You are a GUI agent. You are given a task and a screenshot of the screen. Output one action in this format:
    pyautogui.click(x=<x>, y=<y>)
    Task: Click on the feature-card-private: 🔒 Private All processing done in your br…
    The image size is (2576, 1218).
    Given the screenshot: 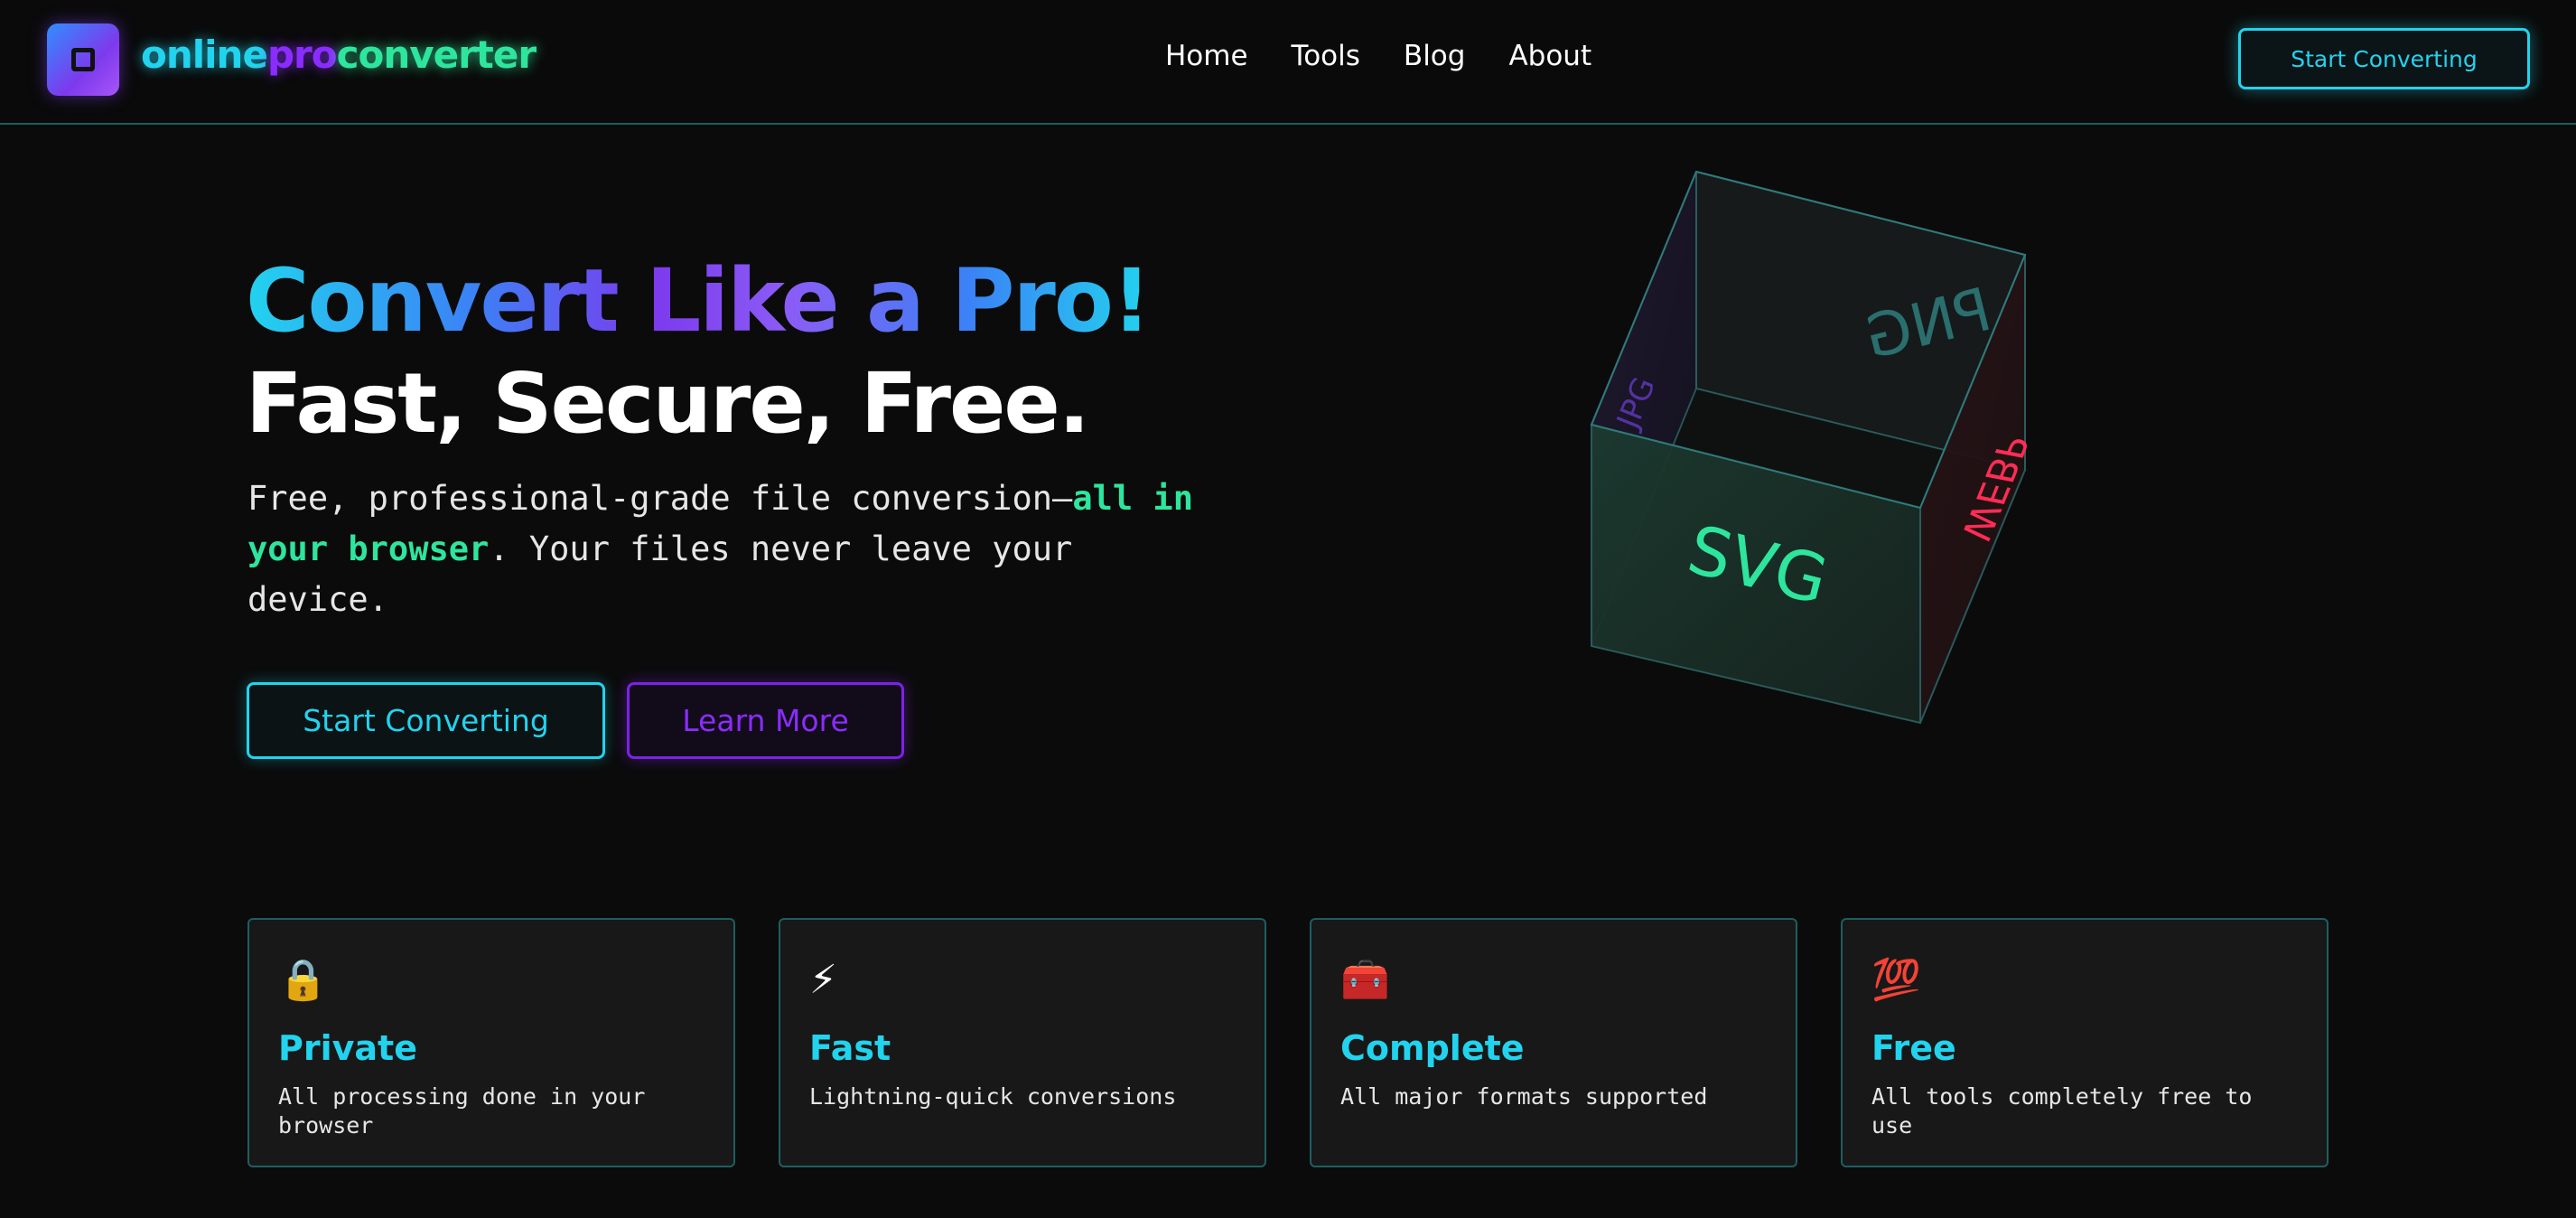 What is the action you would take?
    pyautogui.click(x=491, y=1042)
    